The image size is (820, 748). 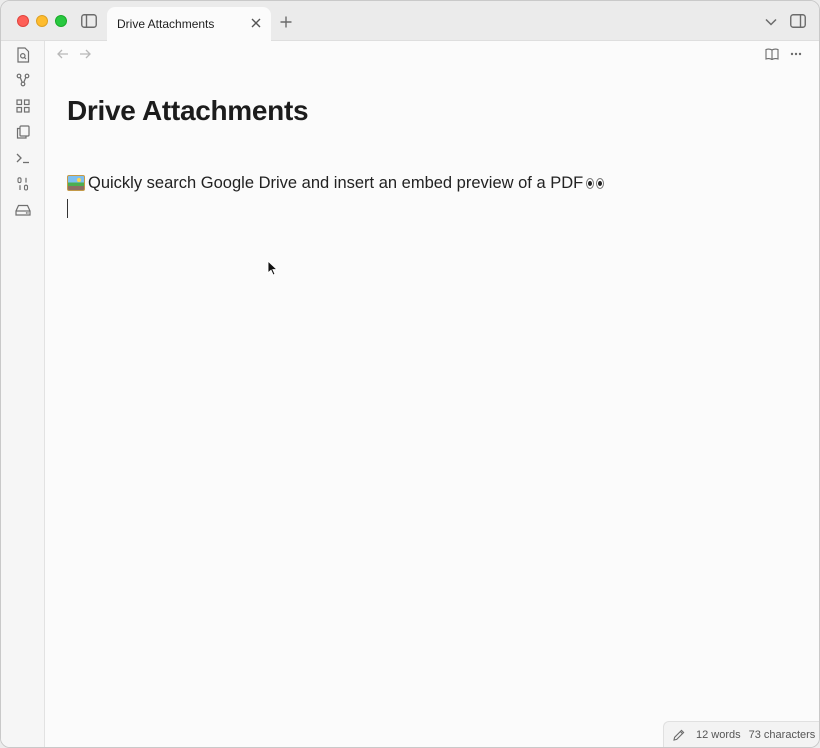 I want to click on search-file-icon, so click(x=23, y=55).